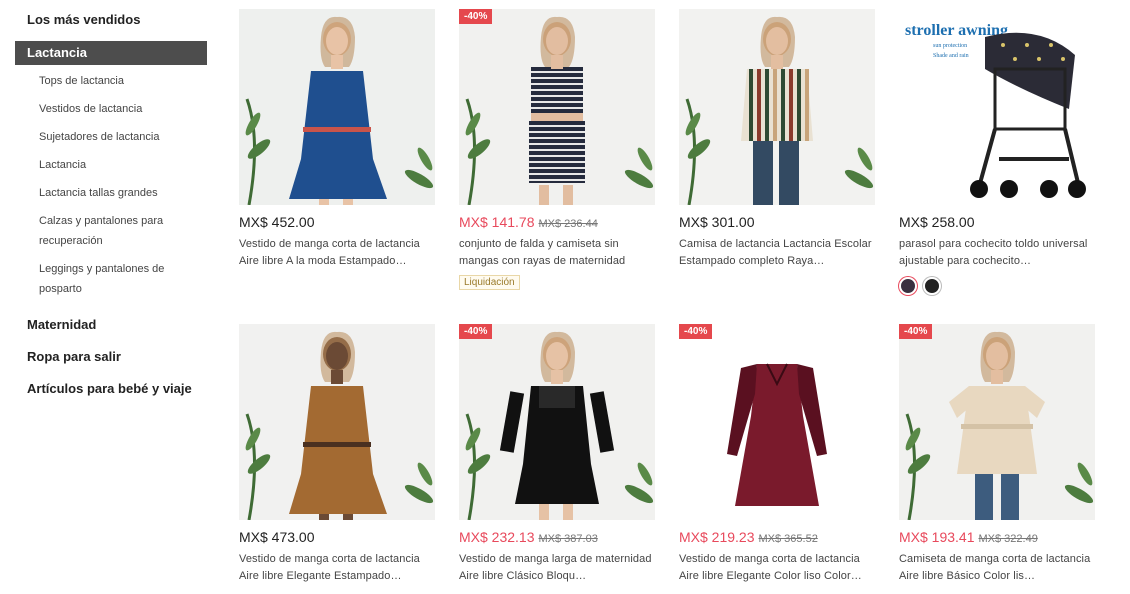  I want to click on product-price: MX$ 301.00, so click(717, 222).